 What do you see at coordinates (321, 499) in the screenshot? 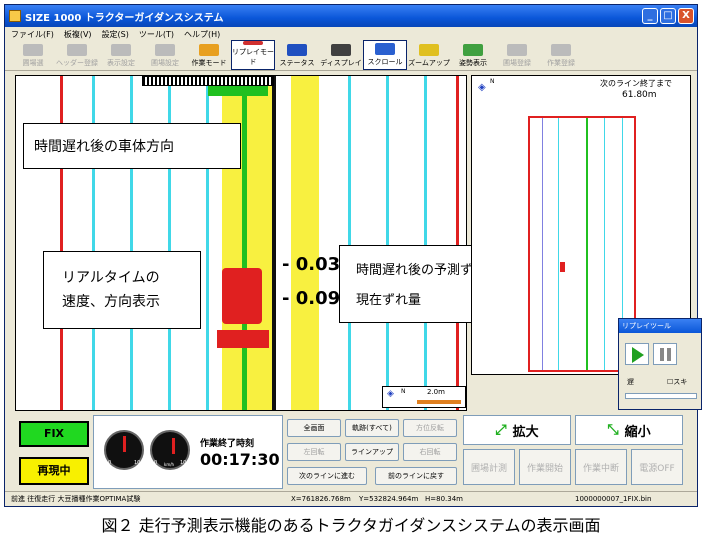
I see `status-x: X=761826.768m` at bounding box center [321, 499].